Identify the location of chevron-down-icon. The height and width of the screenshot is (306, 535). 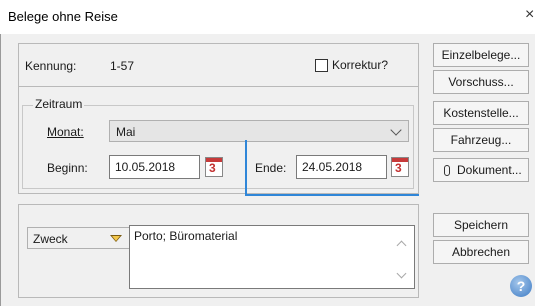
(396, 130).